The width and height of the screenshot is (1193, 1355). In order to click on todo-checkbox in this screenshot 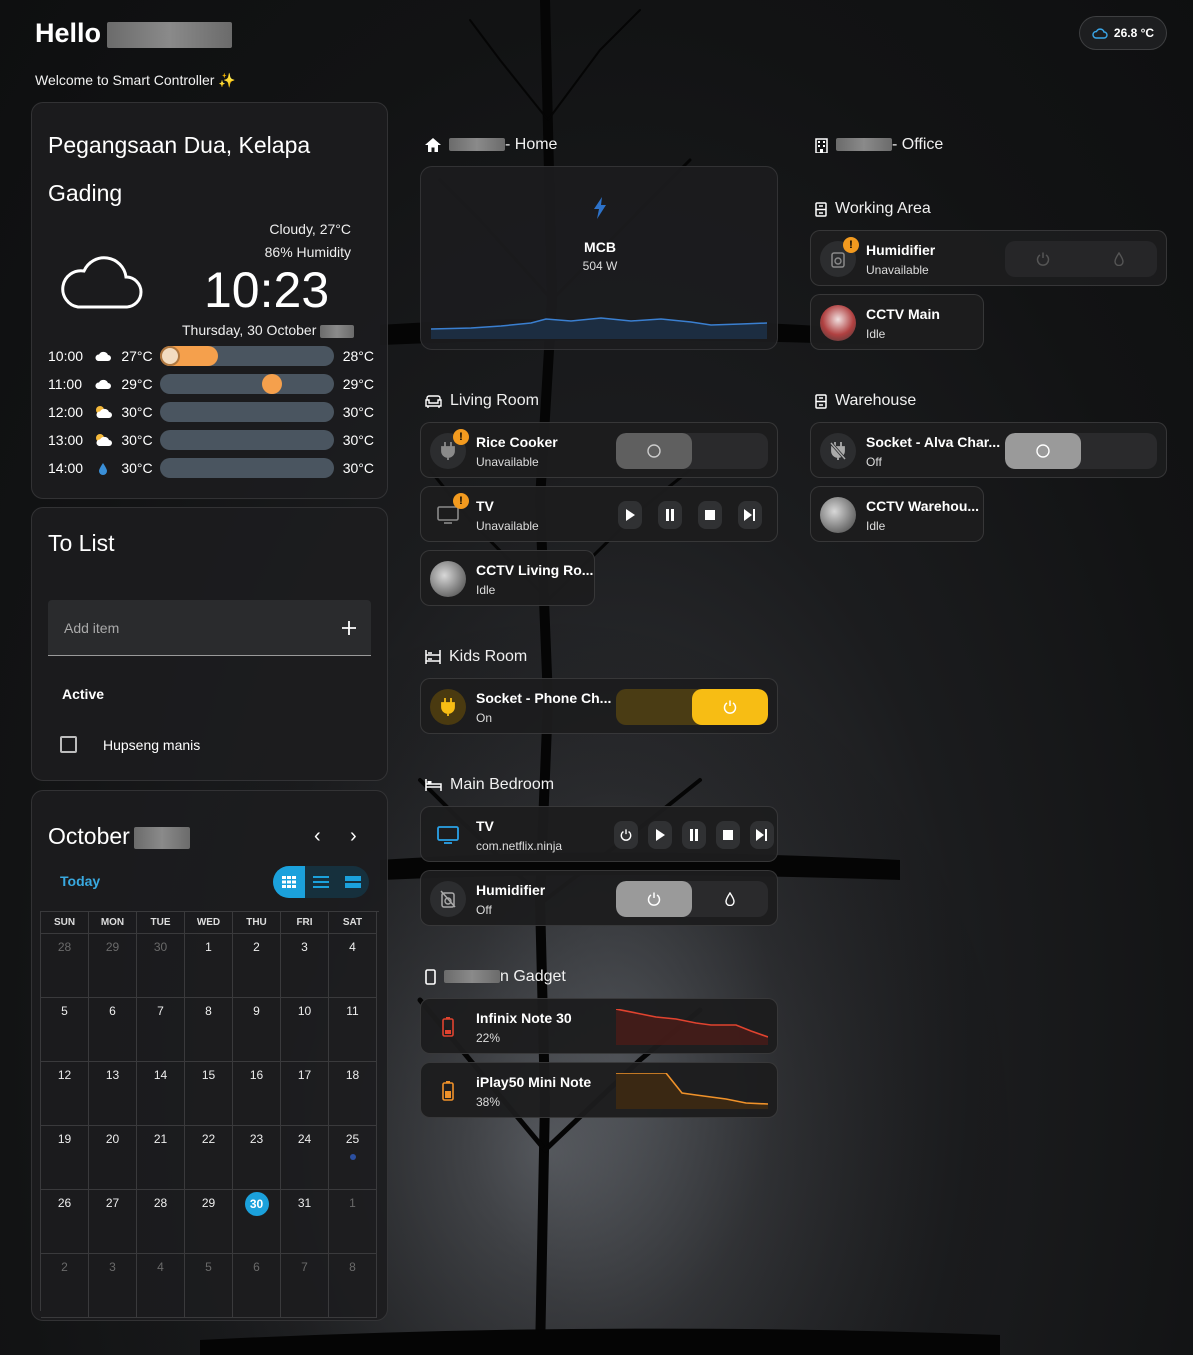, I will do `click(68, 744)`.